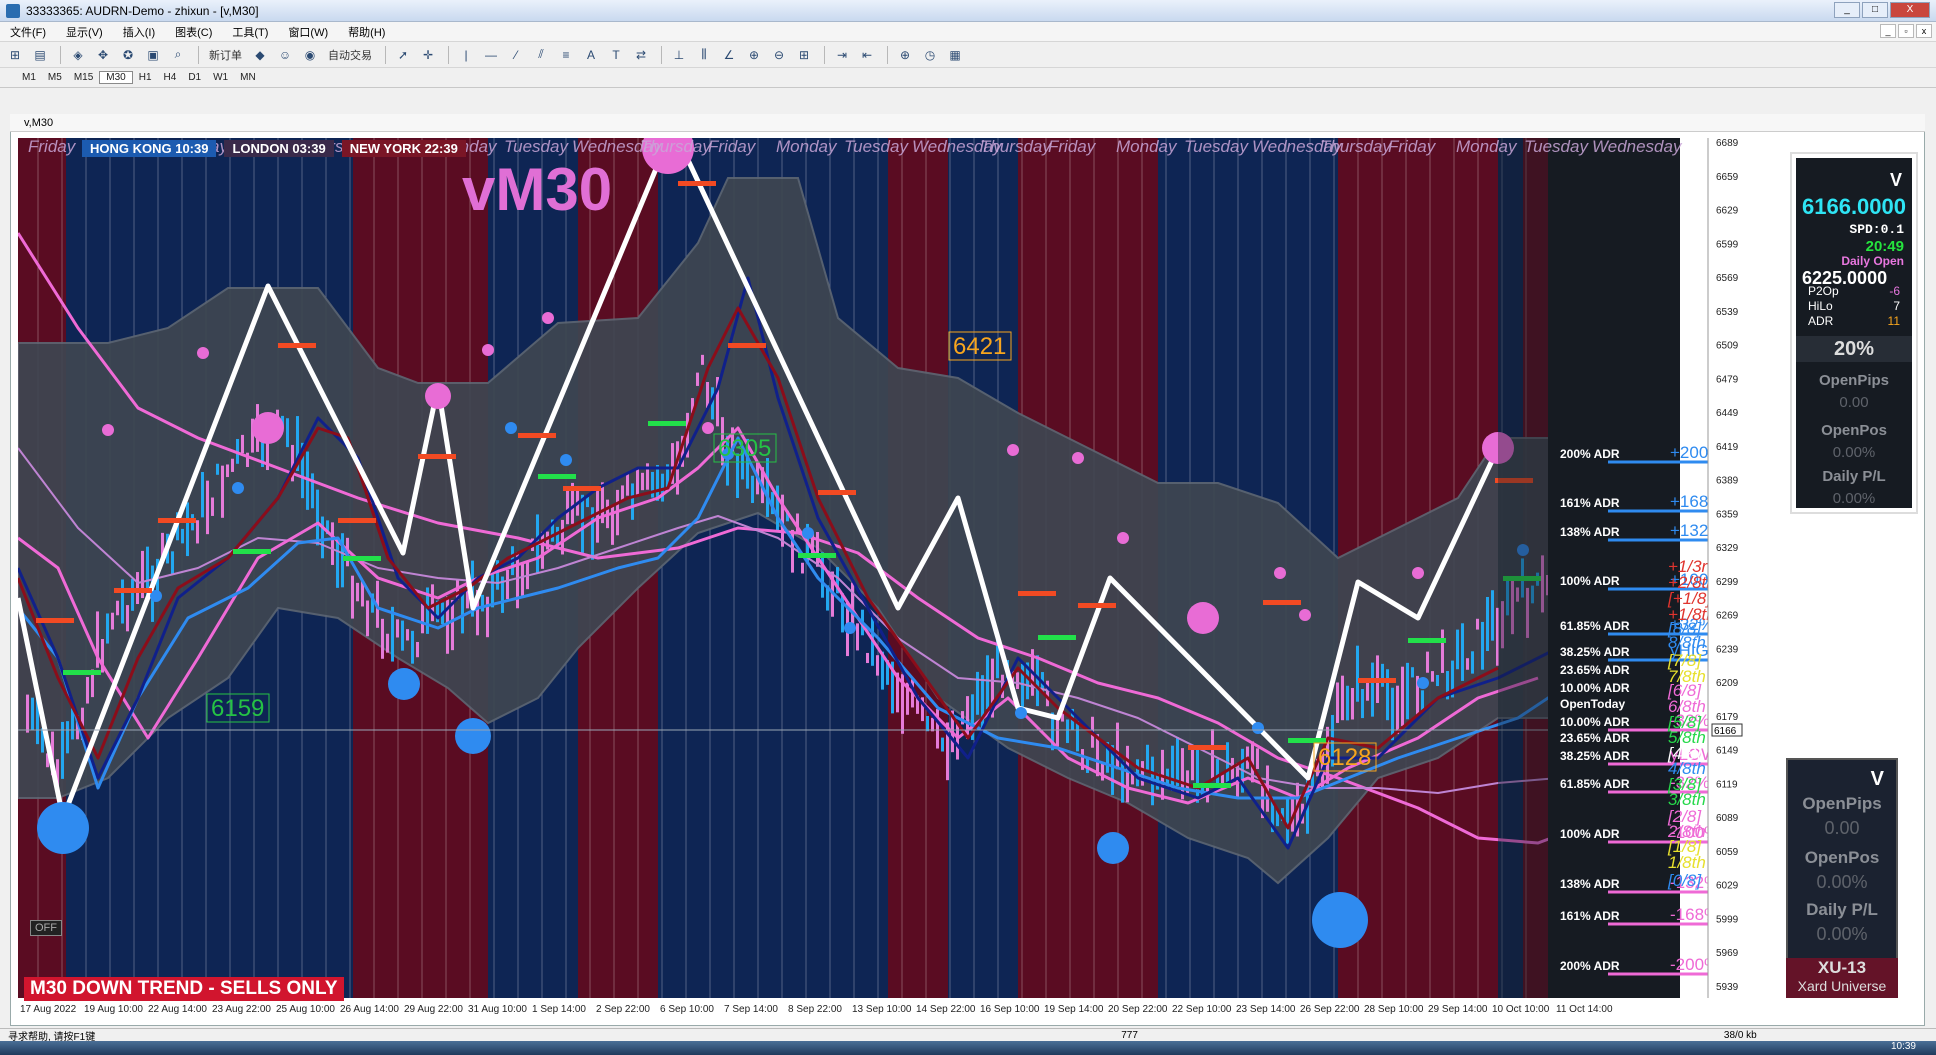 The image size is (1936, 1055). What do you see at coordinates (55, 77) in the screenshot?
I see `tf-m5: M5` at bounding box center [55, 77].